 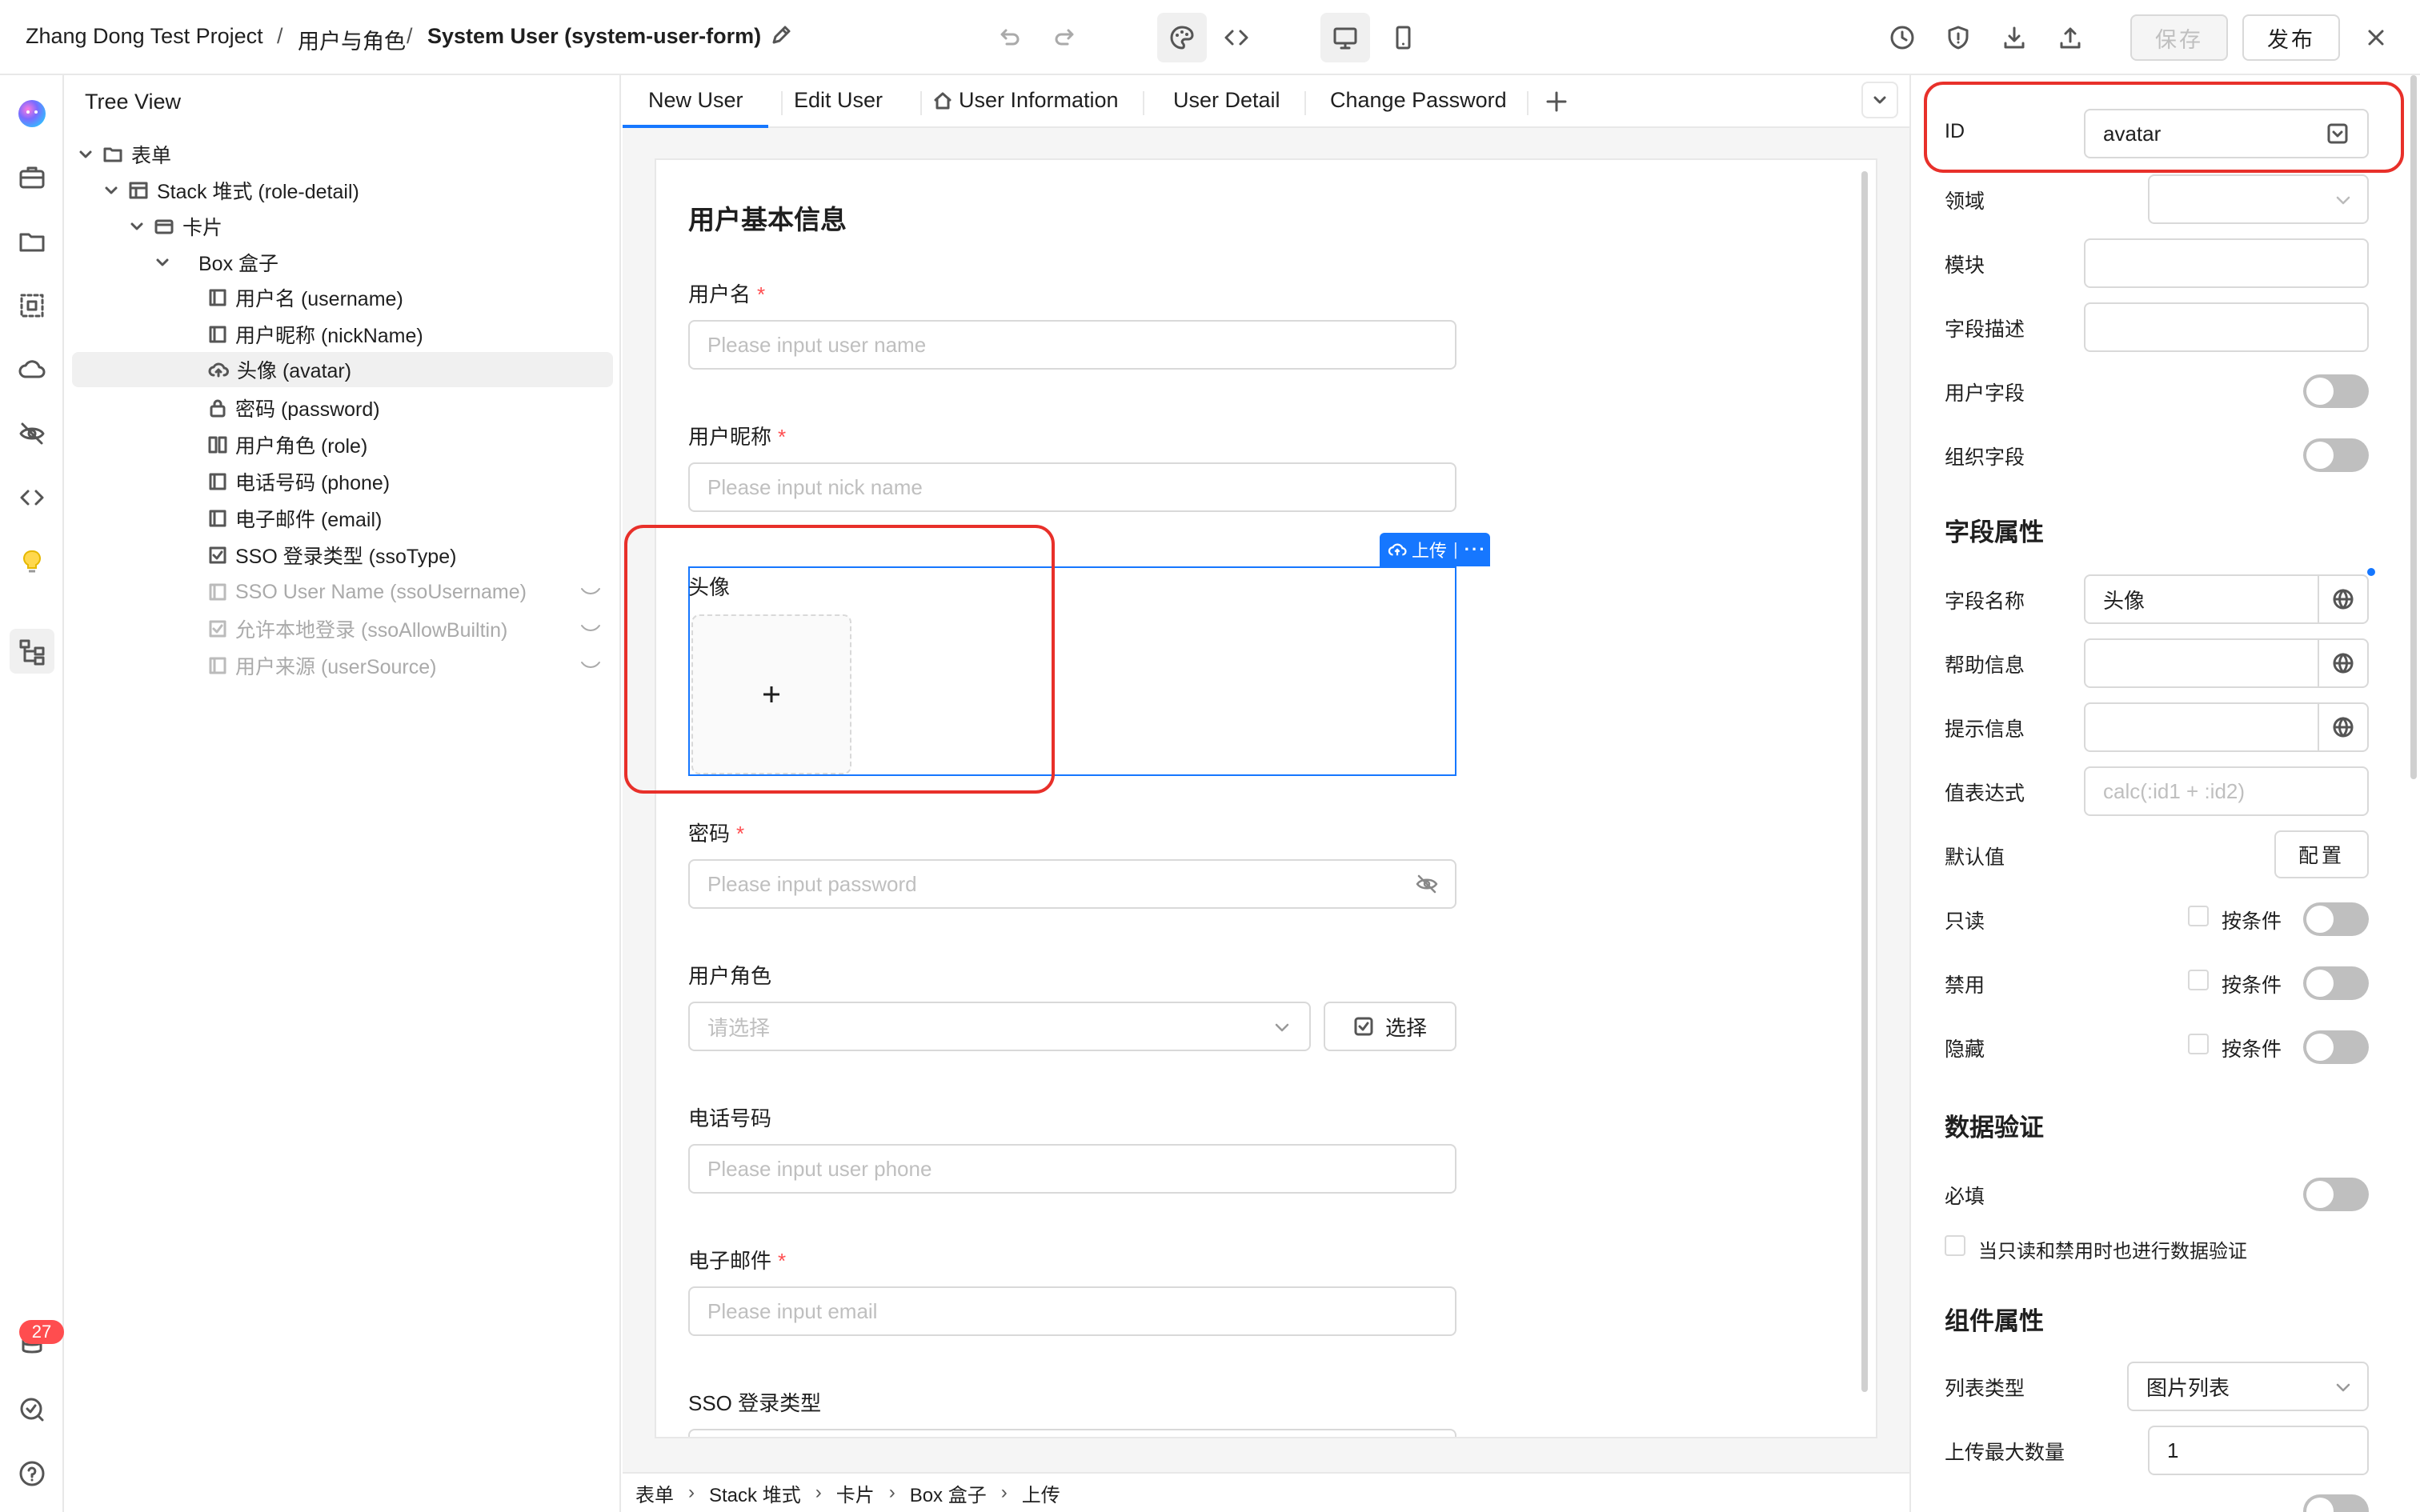 What do you see at coordinates (32, 241) in the screenshot?
I see `folder-icon` at bounding box center [32, 241].